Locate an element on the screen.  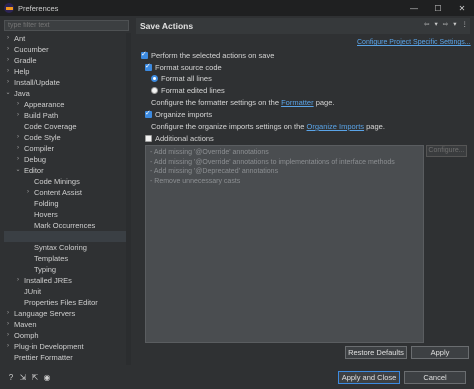
tree-item: › Build Path is located at coordinates (67, 115).